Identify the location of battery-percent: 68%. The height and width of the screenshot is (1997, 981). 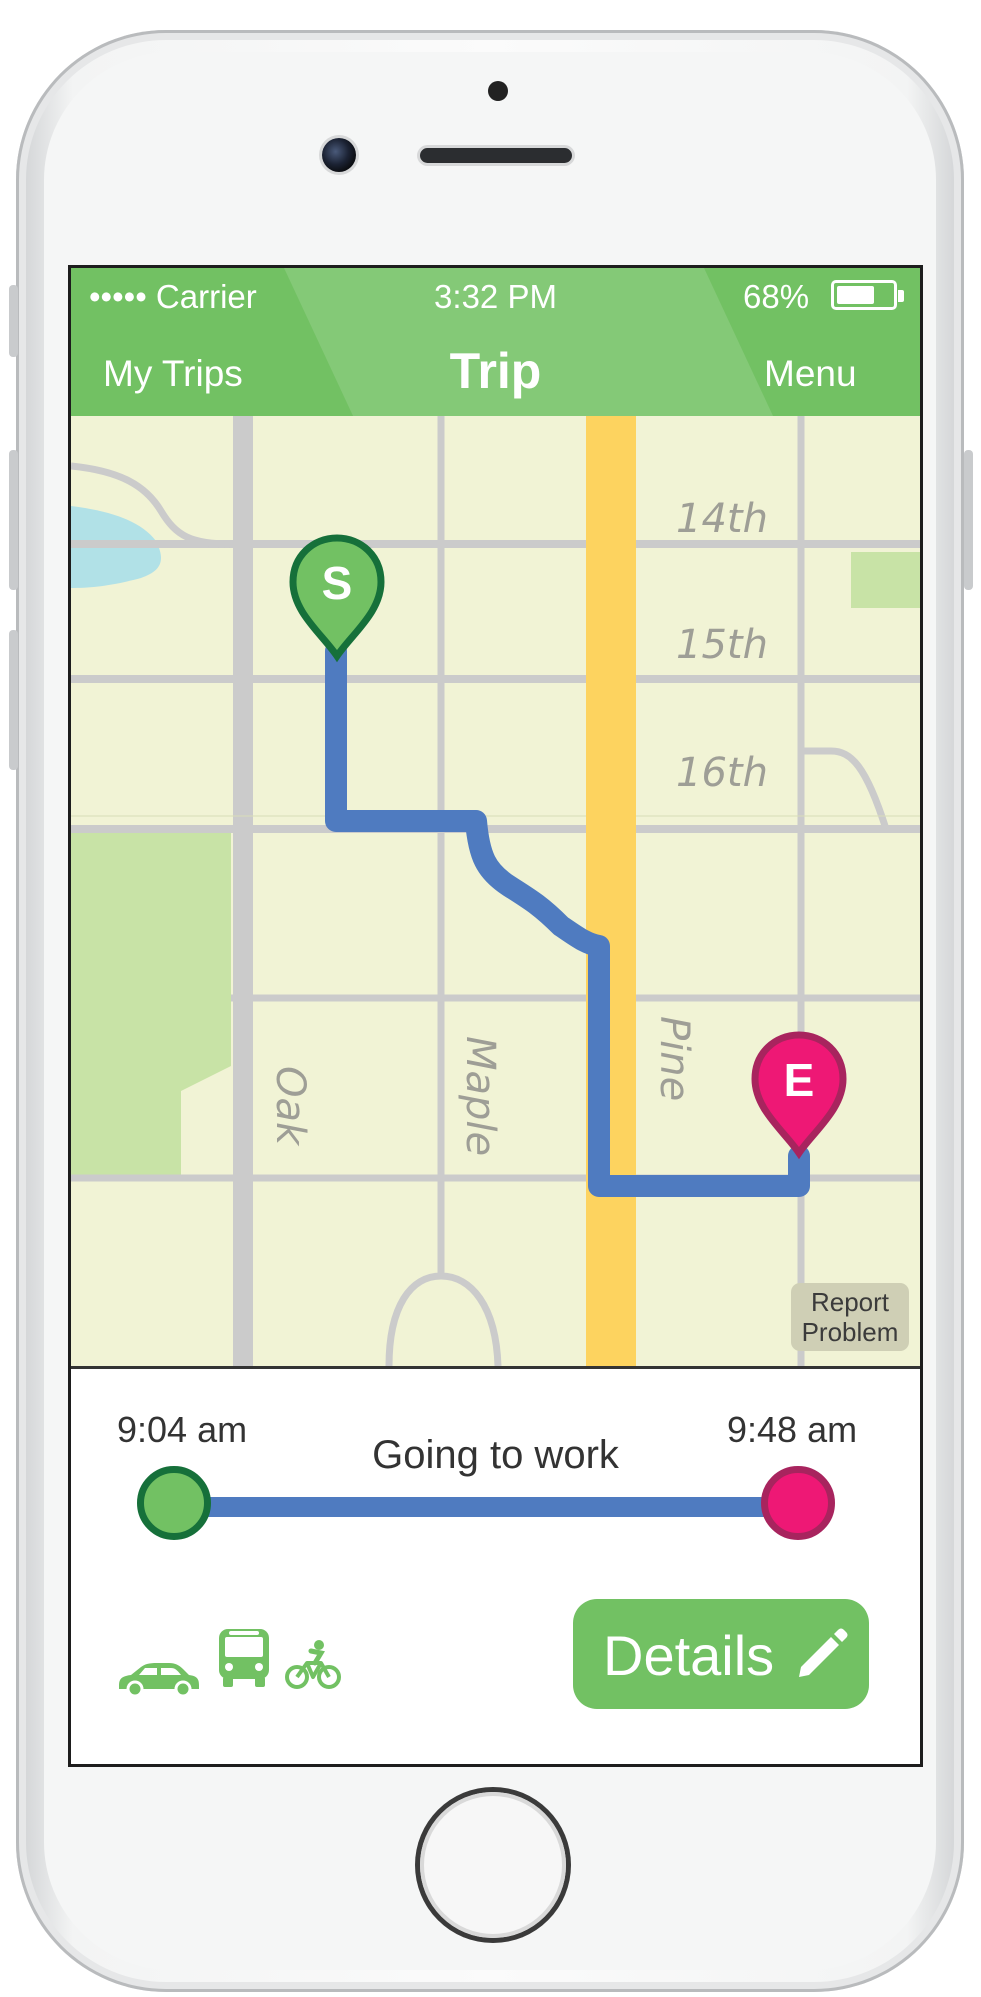
(776, 296).